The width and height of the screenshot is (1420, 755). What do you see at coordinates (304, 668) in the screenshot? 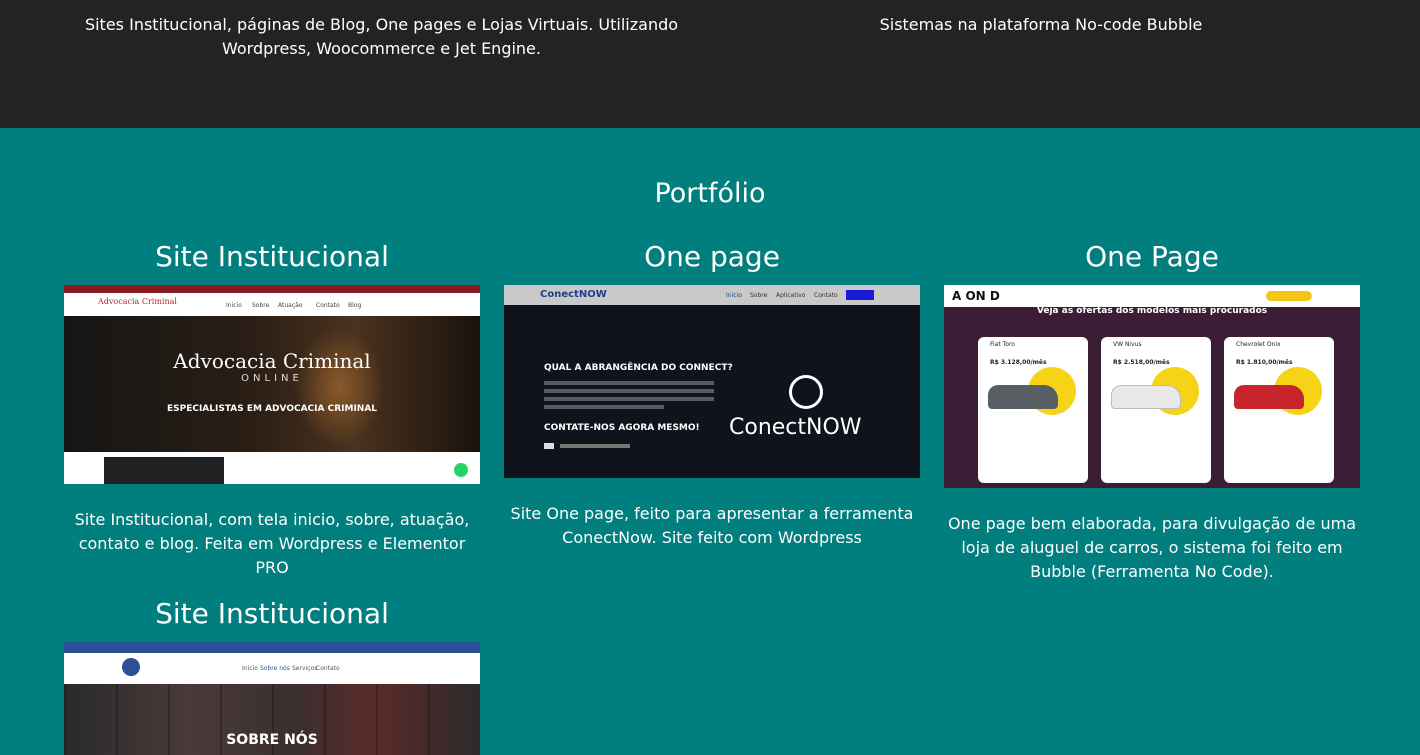
I see `sobre-nav-item: Serviços` at bounding box center [304, 668].